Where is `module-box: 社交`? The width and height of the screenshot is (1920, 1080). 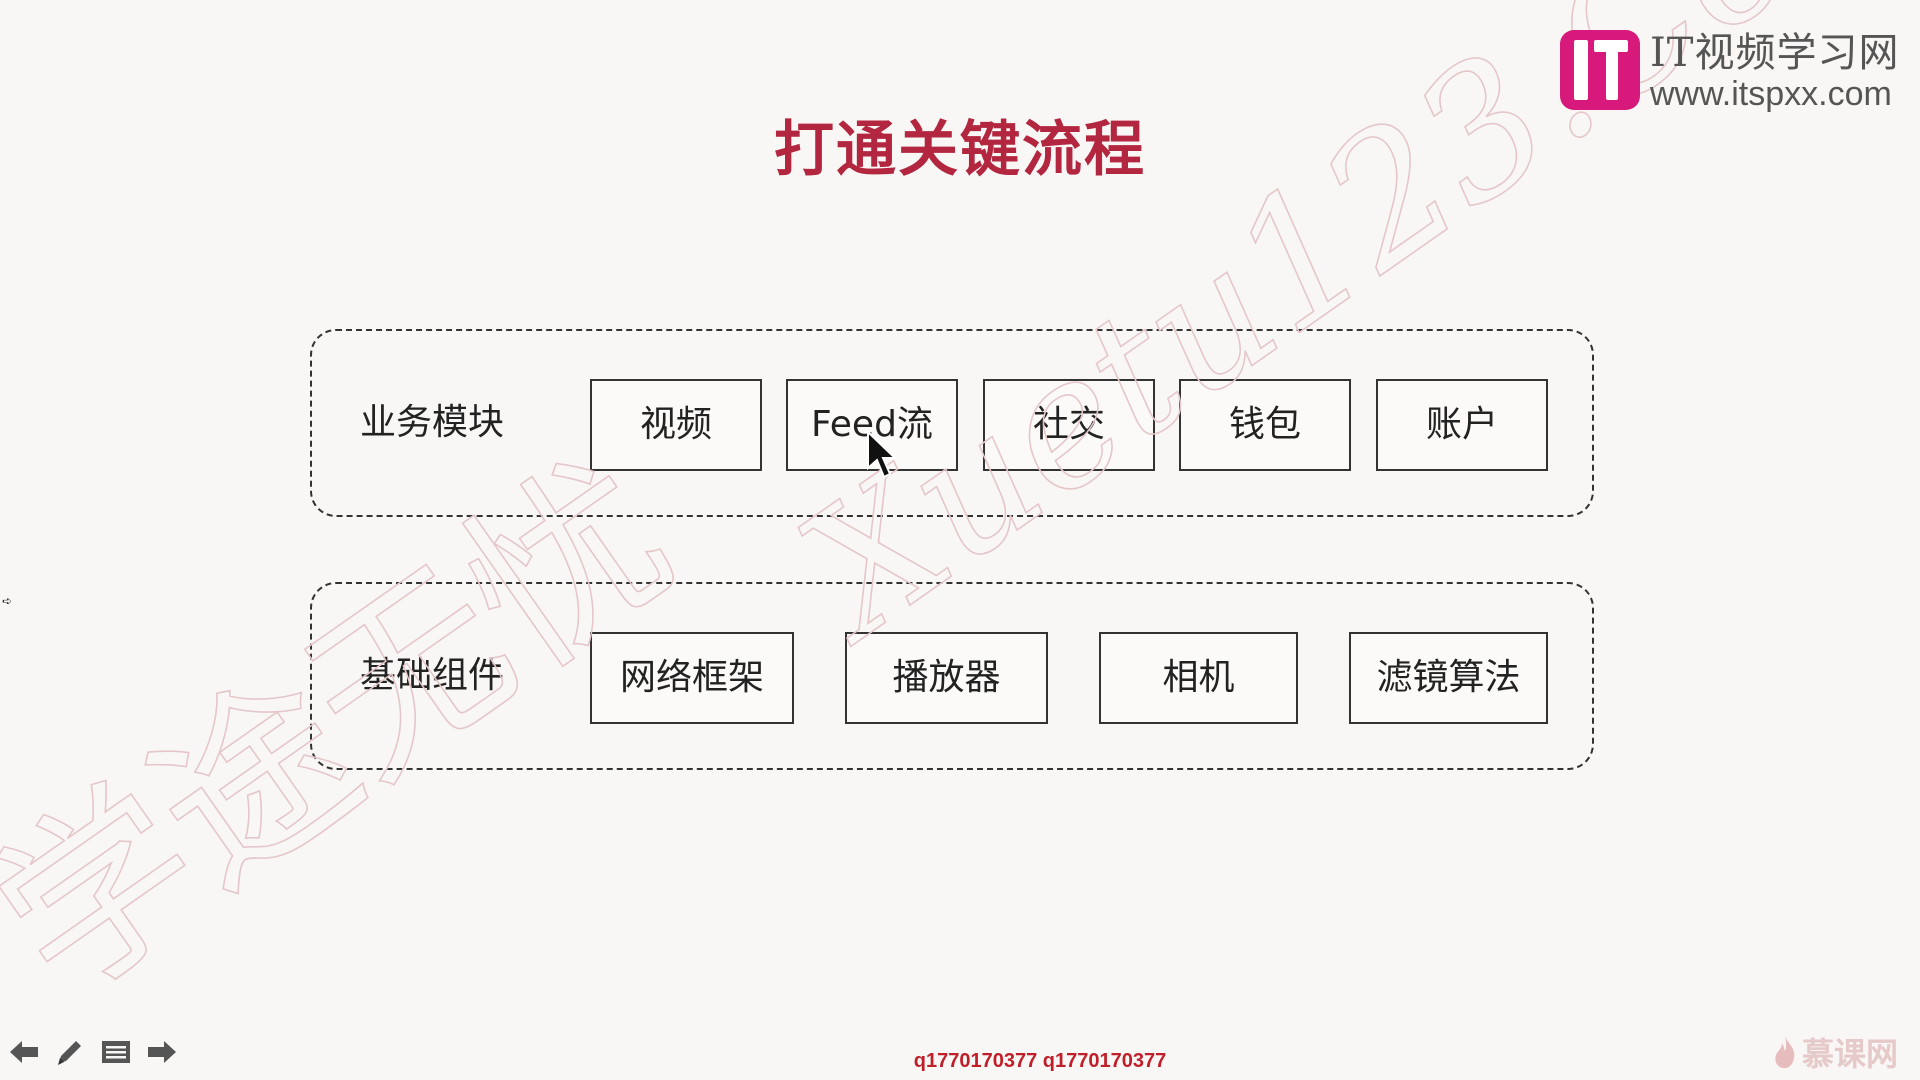
module-box: 社交 is located at coordinates (1069, 425).